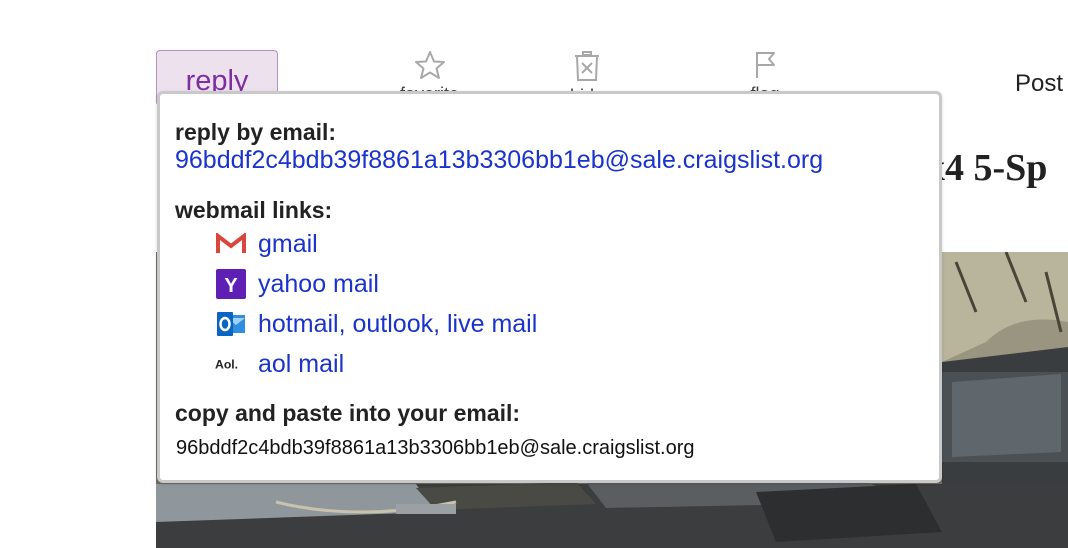 The width and height of the screenshot is (1068, 548). What do you see at coordinates (231, 324) in the screenshot?
I see `outlook-icon` at bounding box center [231, 324].